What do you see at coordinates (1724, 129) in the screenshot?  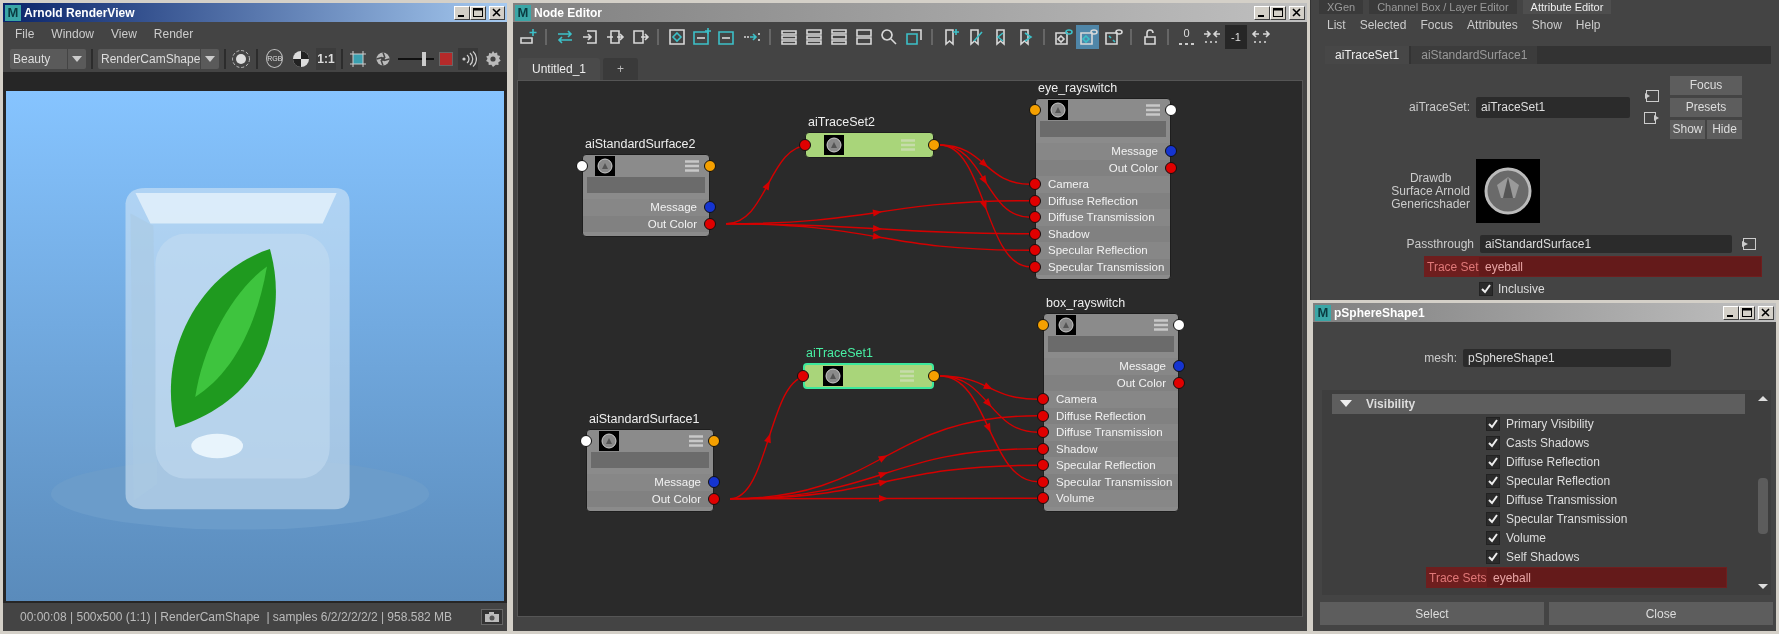 I see `hide-button: Hide` at bounding box center [1724, 129].